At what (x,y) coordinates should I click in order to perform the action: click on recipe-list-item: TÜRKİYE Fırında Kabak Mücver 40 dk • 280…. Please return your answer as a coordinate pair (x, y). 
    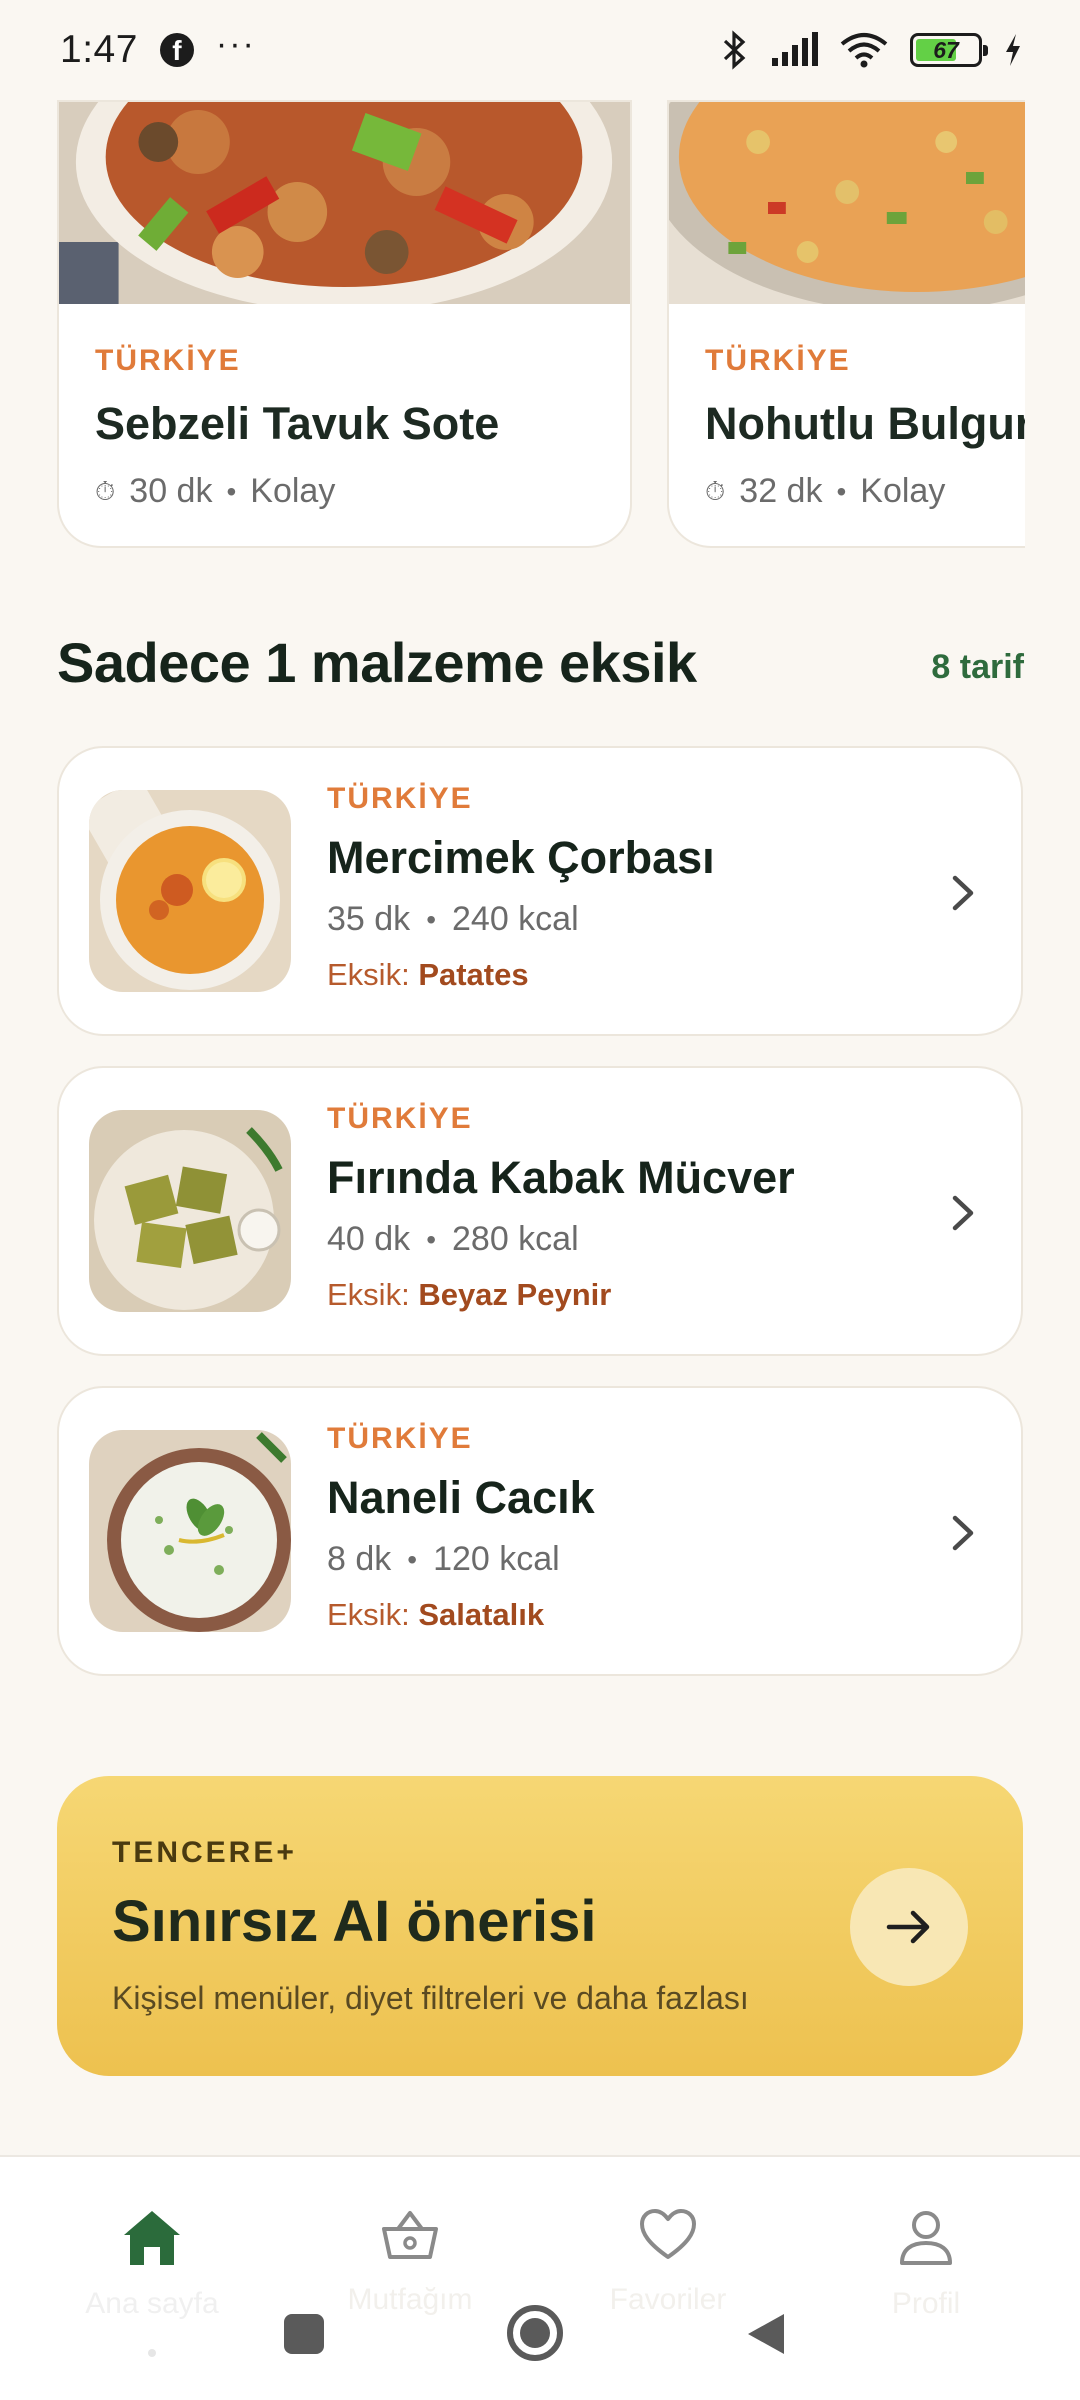
    Looking at the image, I should click on (540, 1211).